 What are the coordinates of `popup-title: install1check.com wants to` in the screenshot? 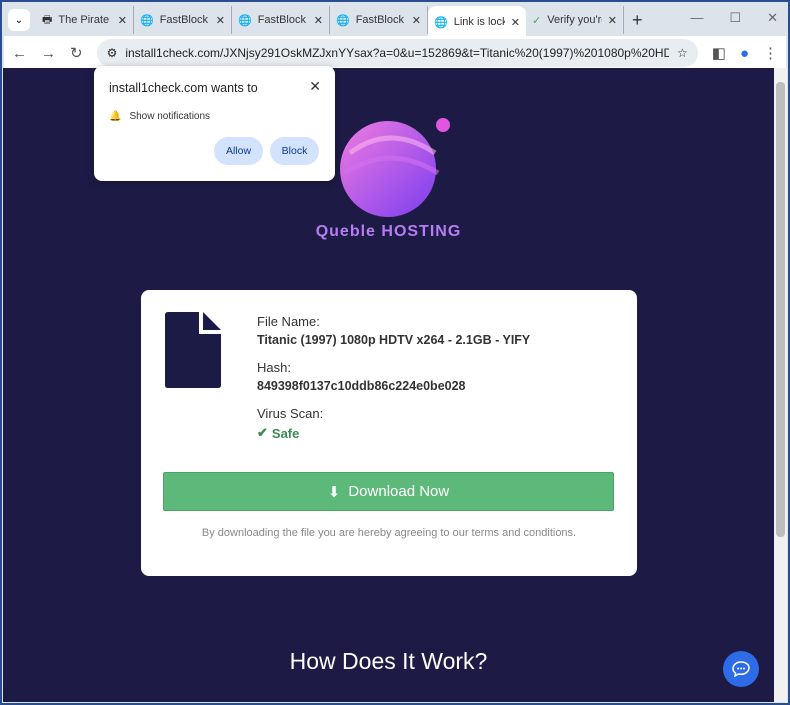 It's located at (183, 88).